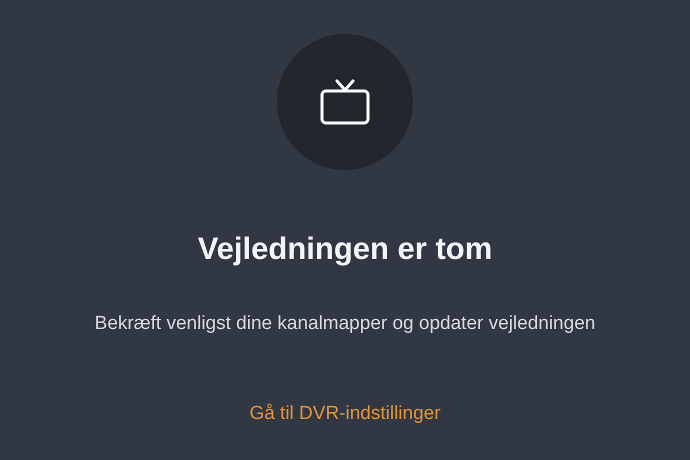 The height and width of the screenshot is (460, 690). Describe the element at coordinates (345, 414) in the screenshot. I see `dvr-settings-link: Gå til DVR-indstillinger` at that location.